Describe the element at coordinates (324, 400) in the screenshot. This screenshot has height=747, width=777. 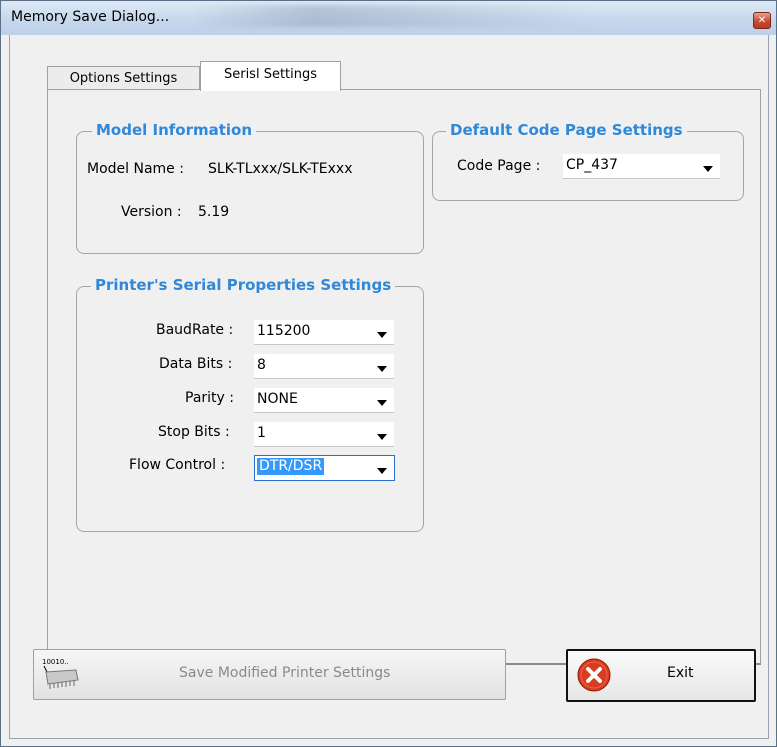
I see `parity-select: NONE` at that location.